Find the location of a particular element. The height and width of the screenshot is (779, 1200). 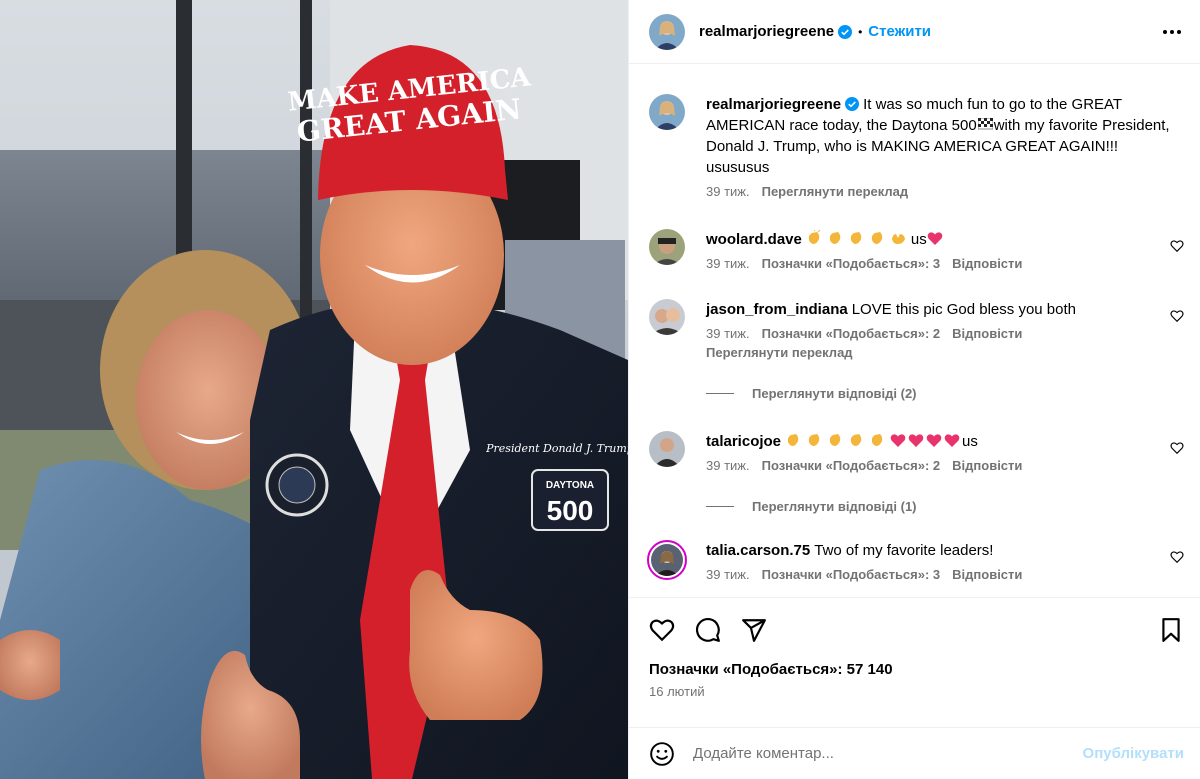

heart-emoji-row is located at coordinates (926, 441).